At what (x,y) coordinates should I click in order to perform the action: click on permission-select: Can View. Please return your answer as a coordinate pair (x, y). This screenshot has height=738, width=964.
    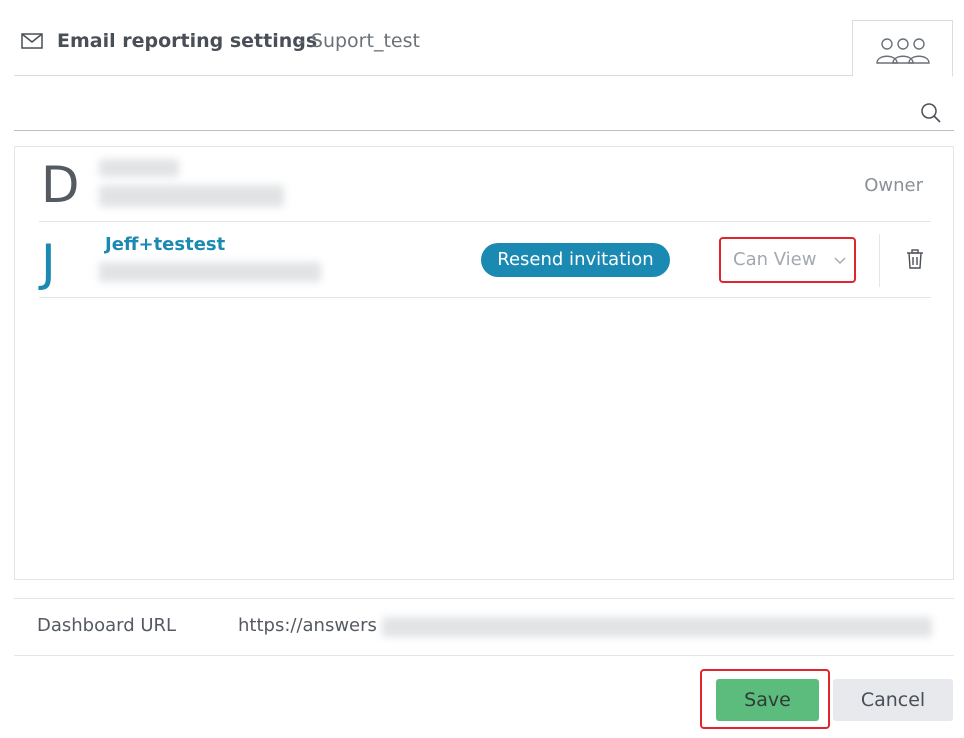
    Looking at the image, I should click on (787, 260).